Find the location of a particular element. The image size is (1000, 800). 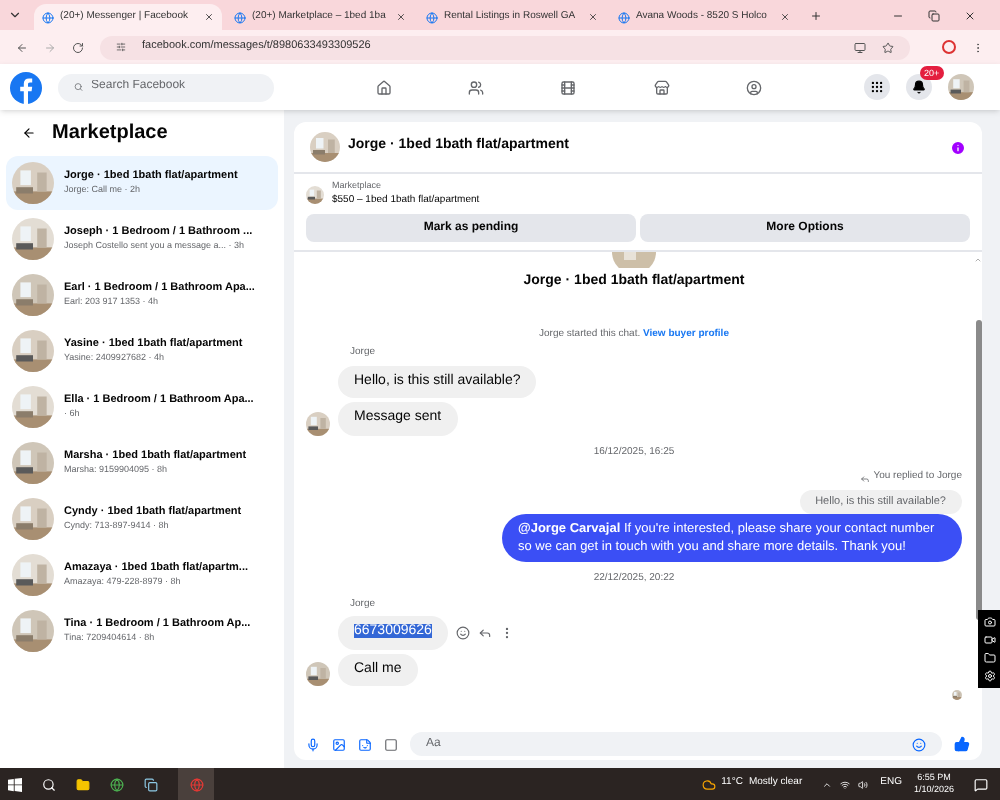

bell-icon is located at coordinates (919, 87).